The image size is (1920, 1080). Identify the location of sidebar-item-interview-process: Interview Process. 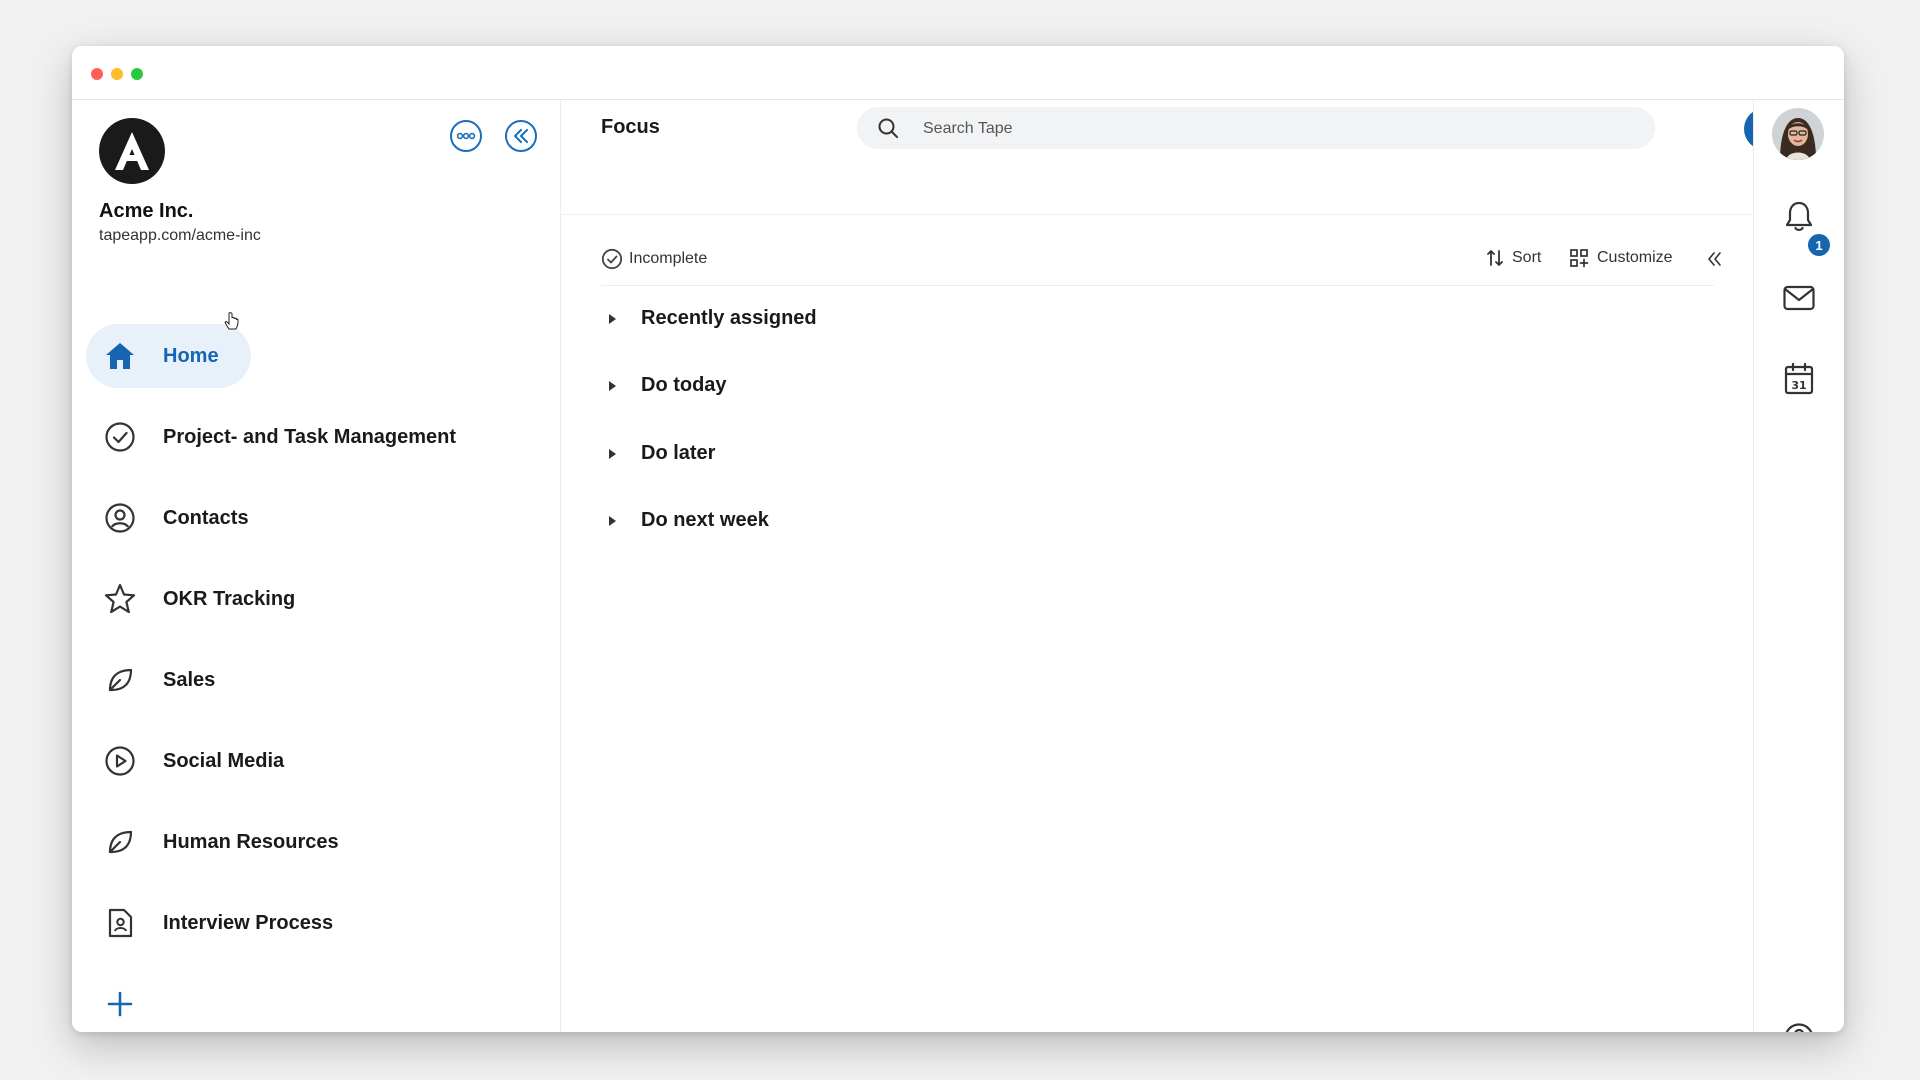
(225, 923).